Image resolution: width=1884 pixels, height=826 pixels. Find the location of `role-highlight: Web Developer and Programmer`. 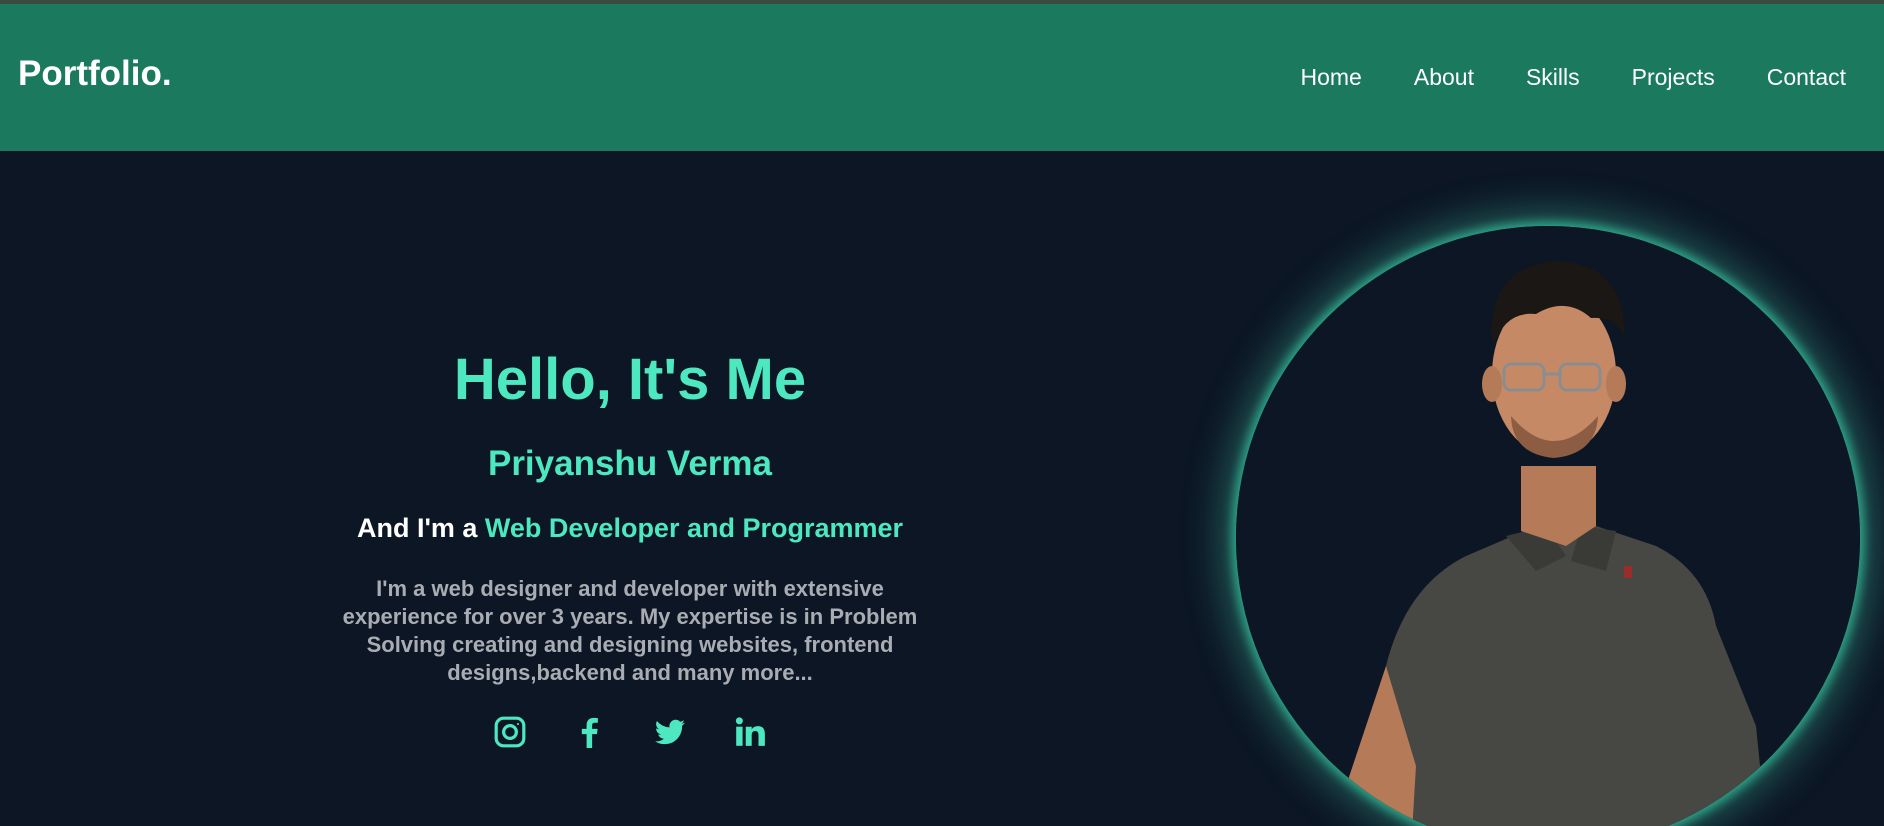

role-highlight: Web Developer and Programmer is located at coordinates (694, 528).